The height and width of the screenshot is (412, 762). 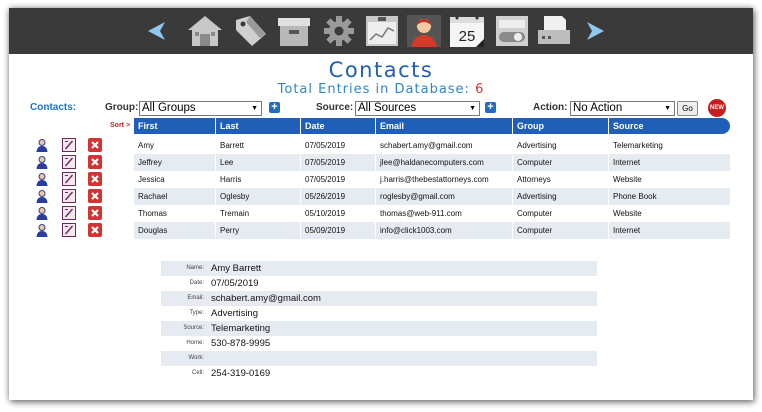 I want to click on detail-row: Home: 530-878-9995, so click(x=379, y=343).